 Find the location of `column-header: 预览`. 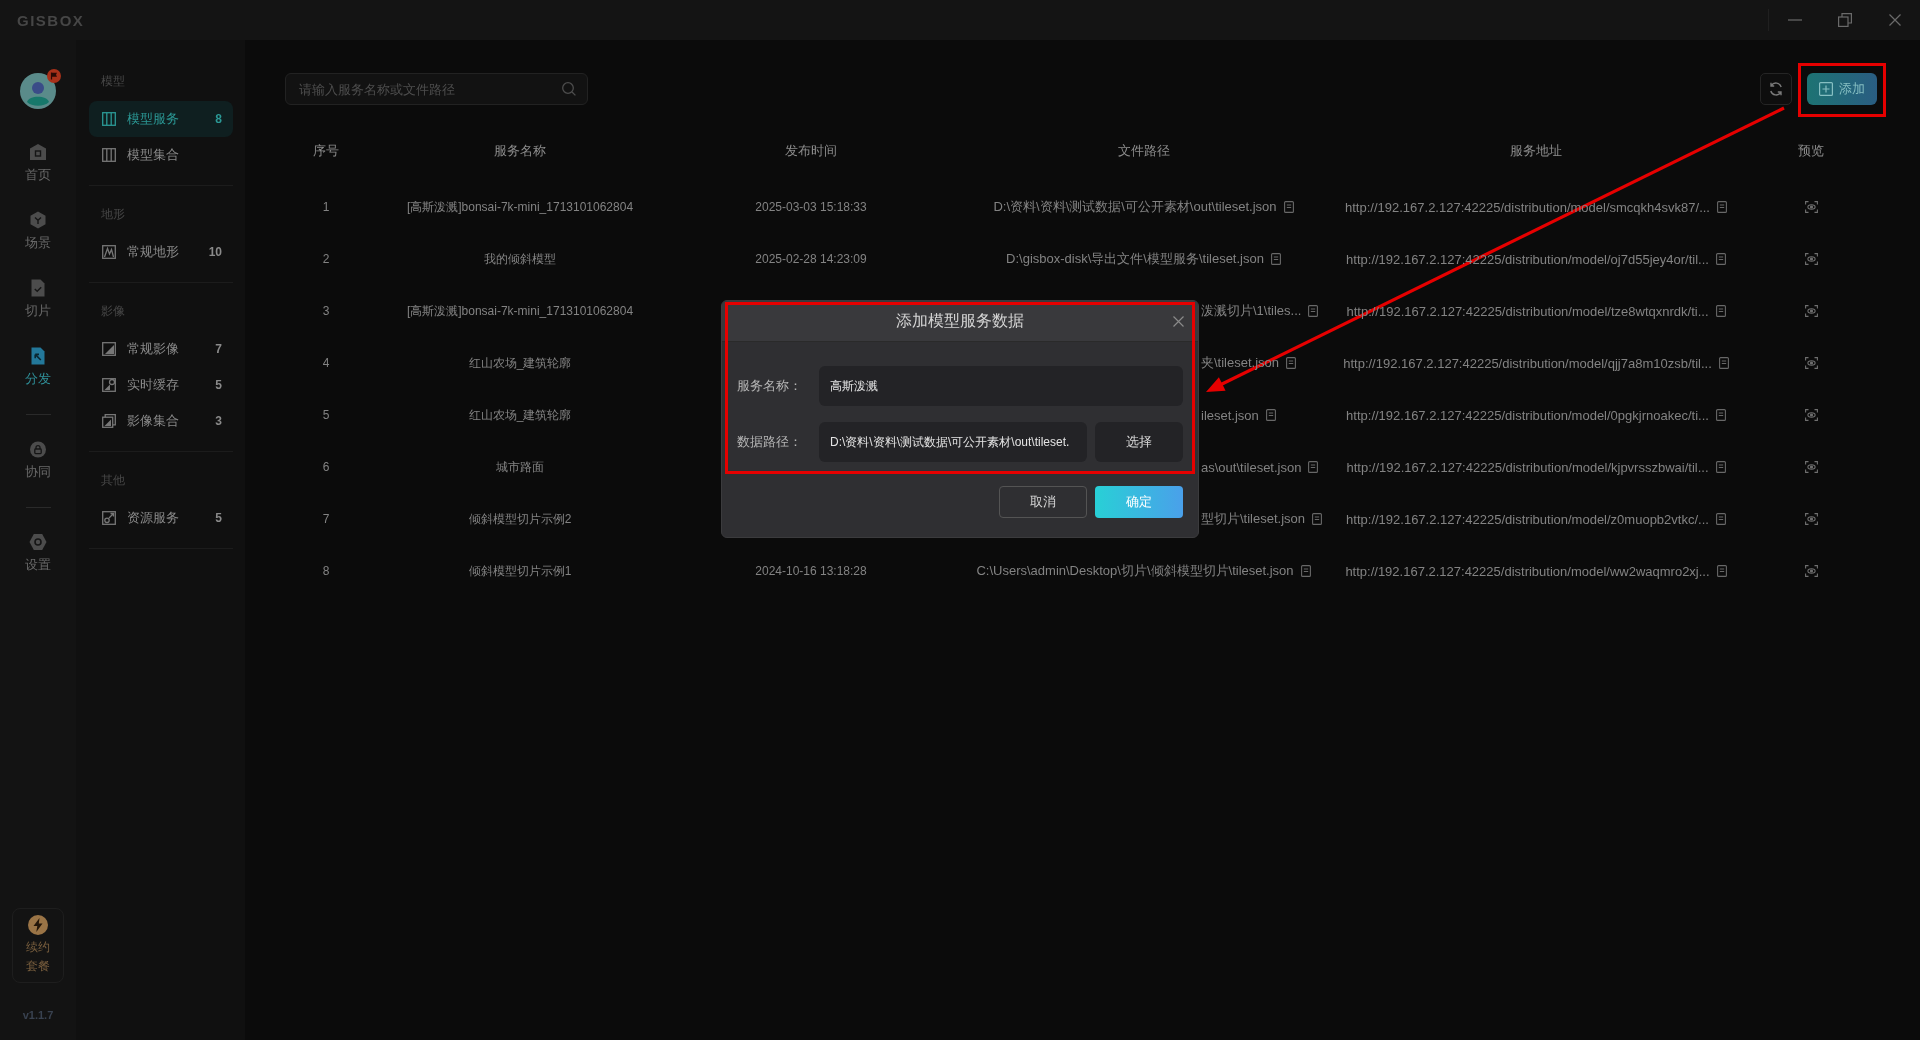

column-header: 预览 is located at coordinates (1811, 151).